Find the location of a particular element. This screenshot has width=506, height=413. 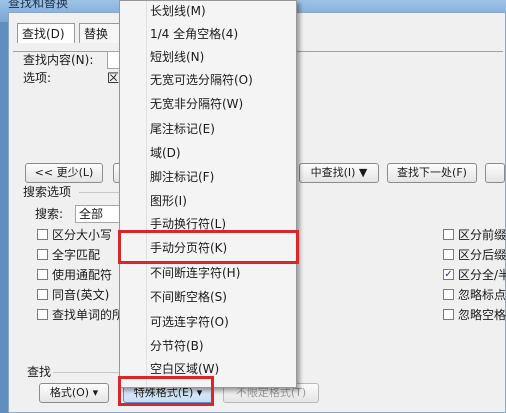

checkbox-label: 同音(英文) is located at coordinates (81, 295).